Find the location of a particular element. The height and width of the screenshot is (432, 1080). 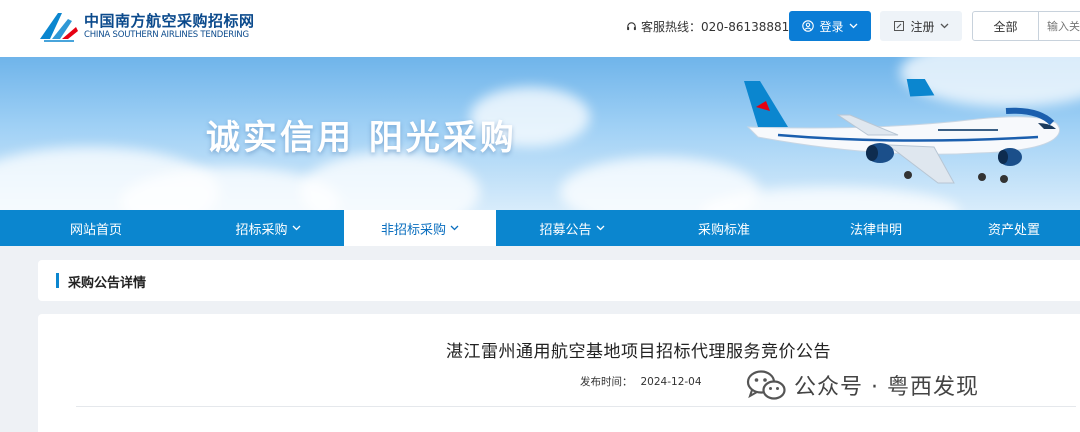

nav-non-tender-procurement: 非招标采购 is located at coordinates (420, 228).